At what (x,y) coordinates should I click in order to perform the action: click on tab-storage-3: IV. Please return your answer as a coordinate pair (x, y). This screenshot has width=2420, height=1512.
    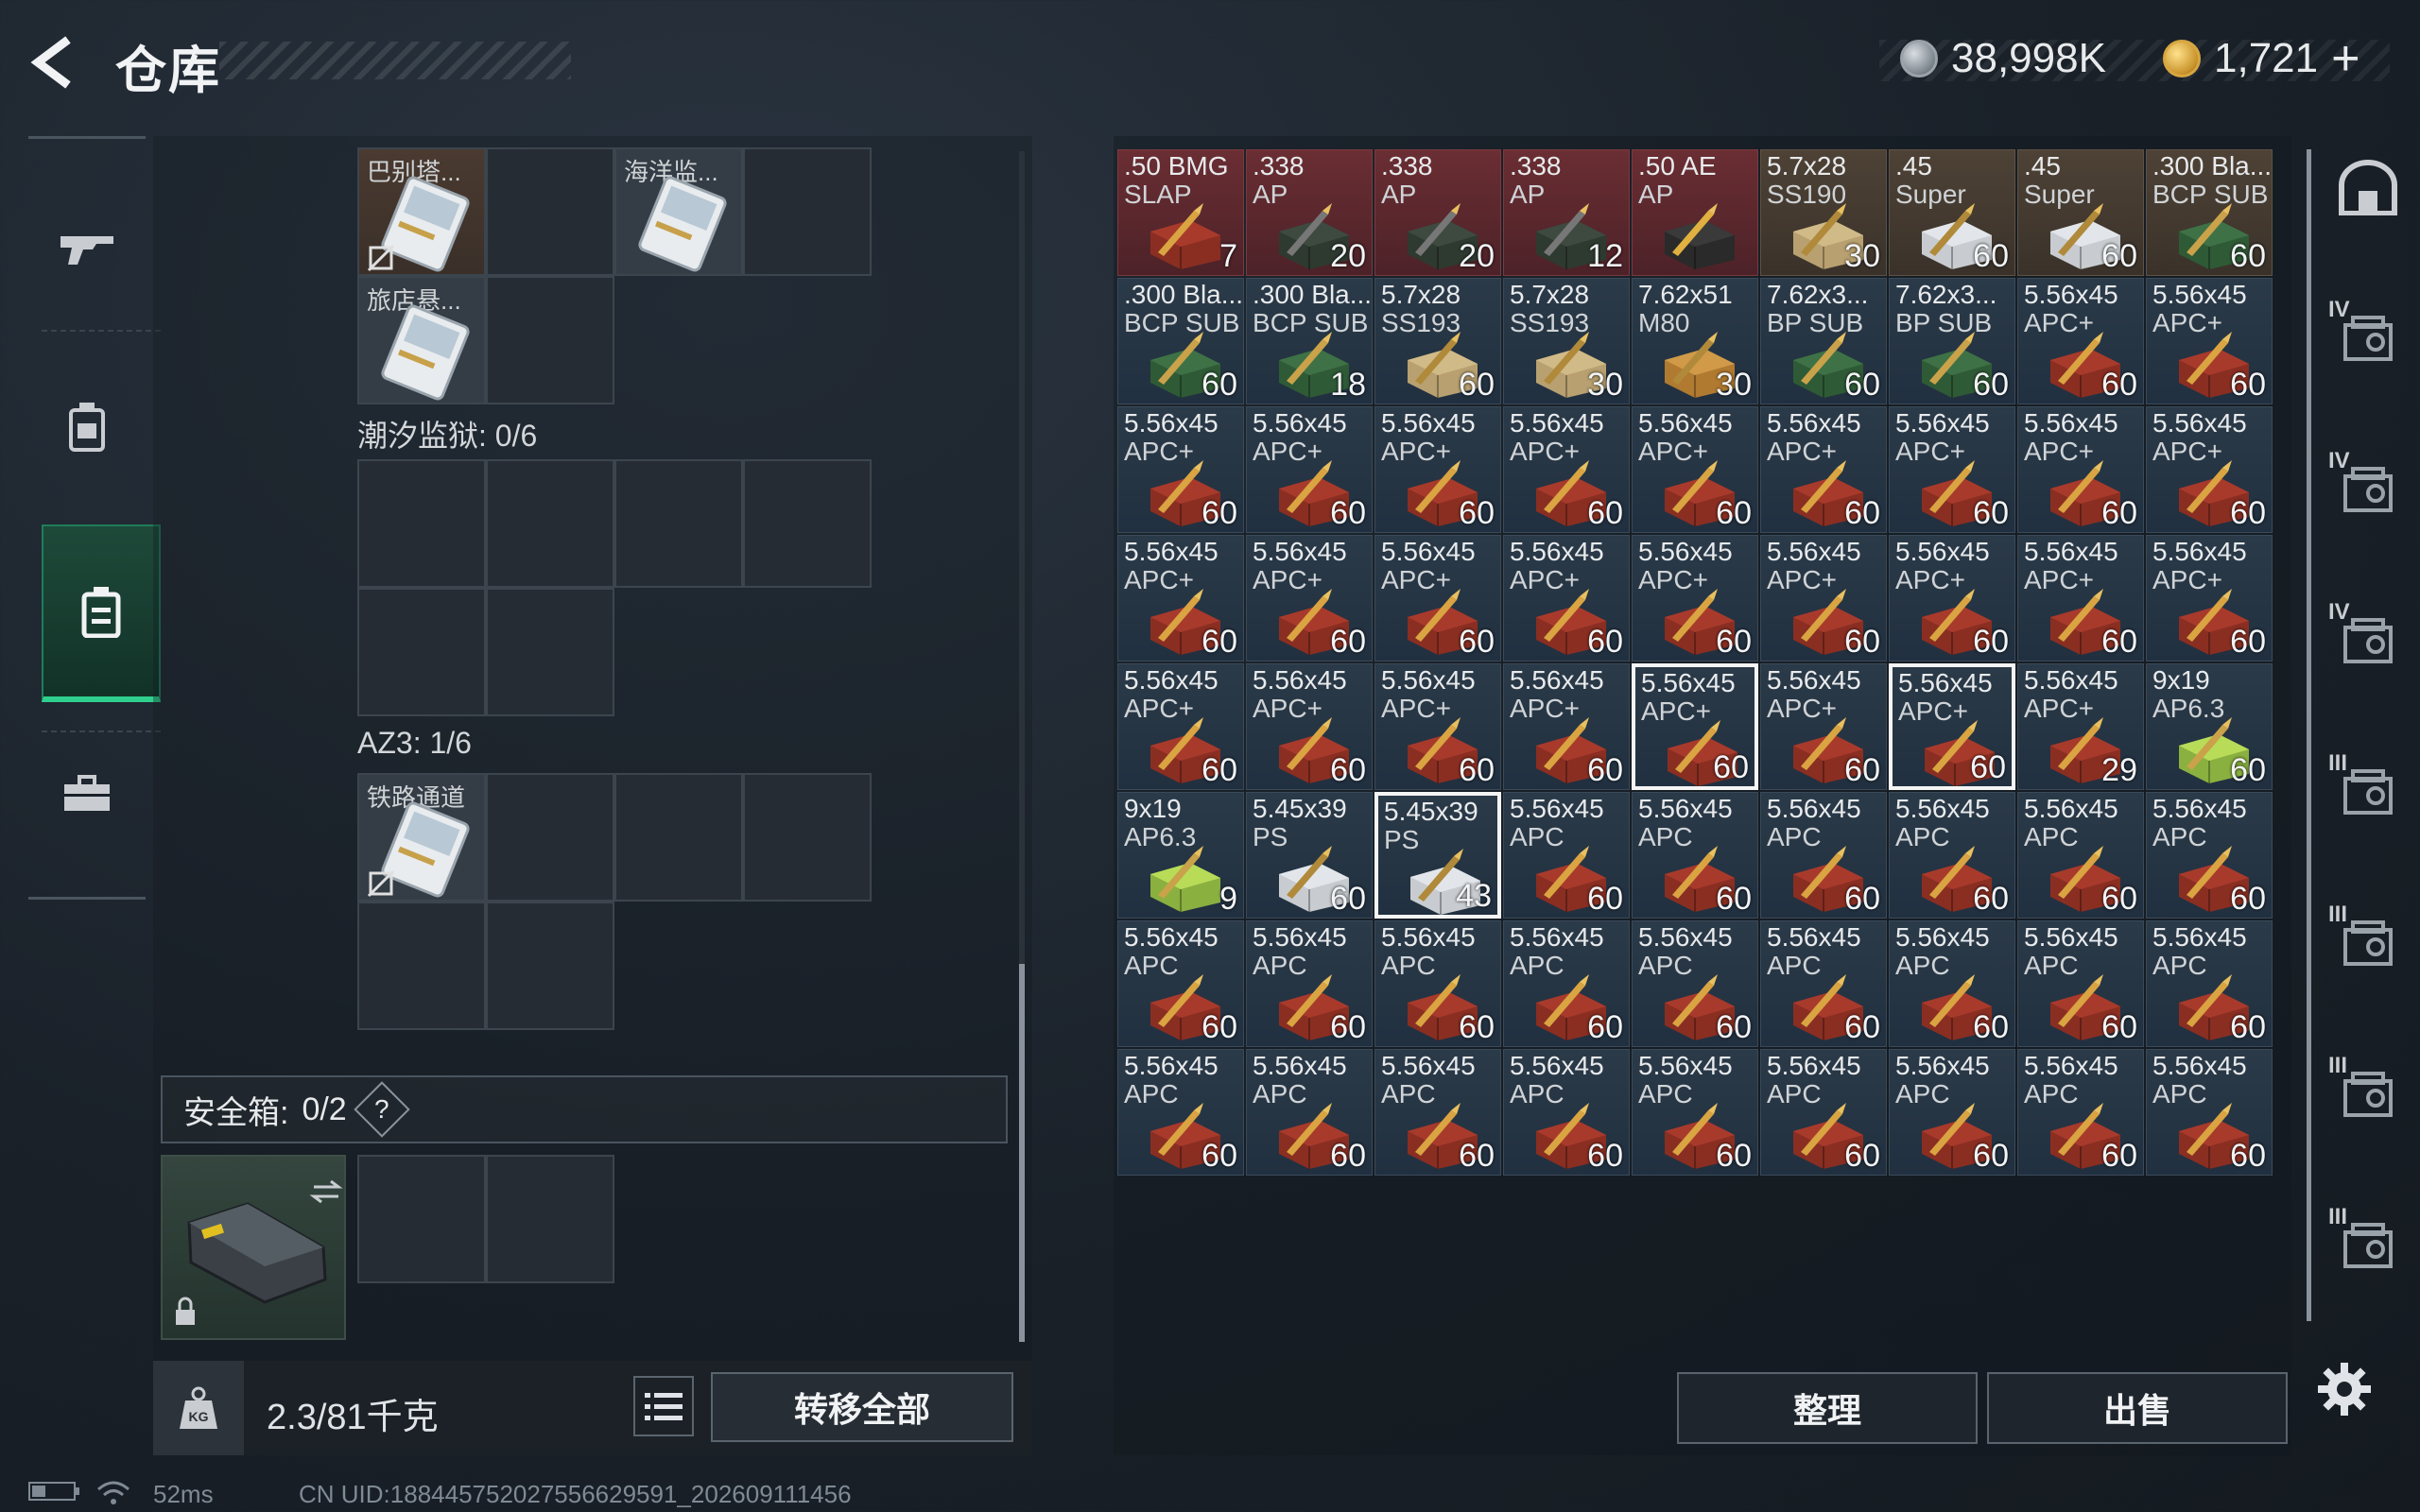
    Looking at the image, I should click on (2367, 487).